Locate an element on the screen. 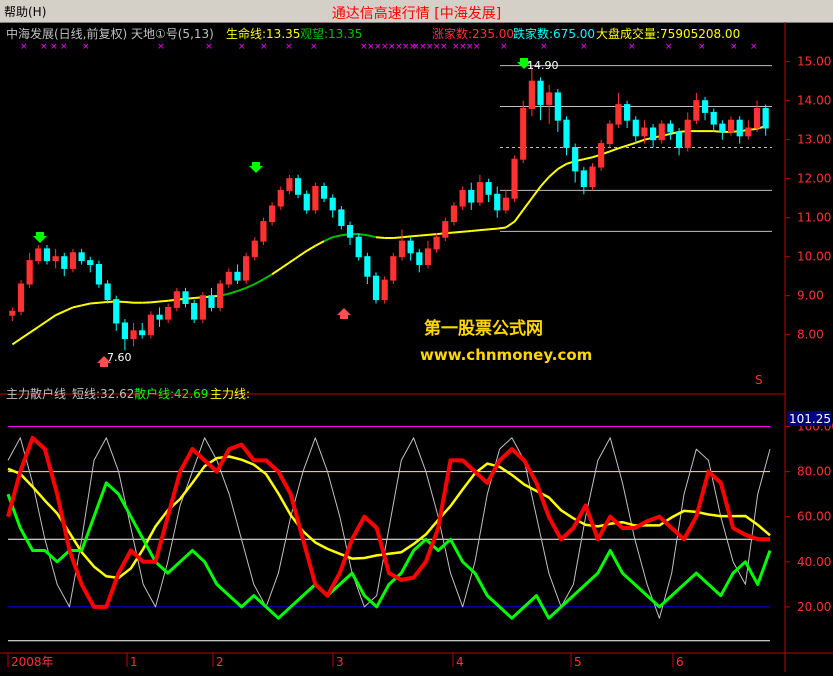 The width and height of the screenshot is (833, 676). menu-bar: 帮助(H) 通达信高速行情 [中海发展] is located at coordinates (416, 11).